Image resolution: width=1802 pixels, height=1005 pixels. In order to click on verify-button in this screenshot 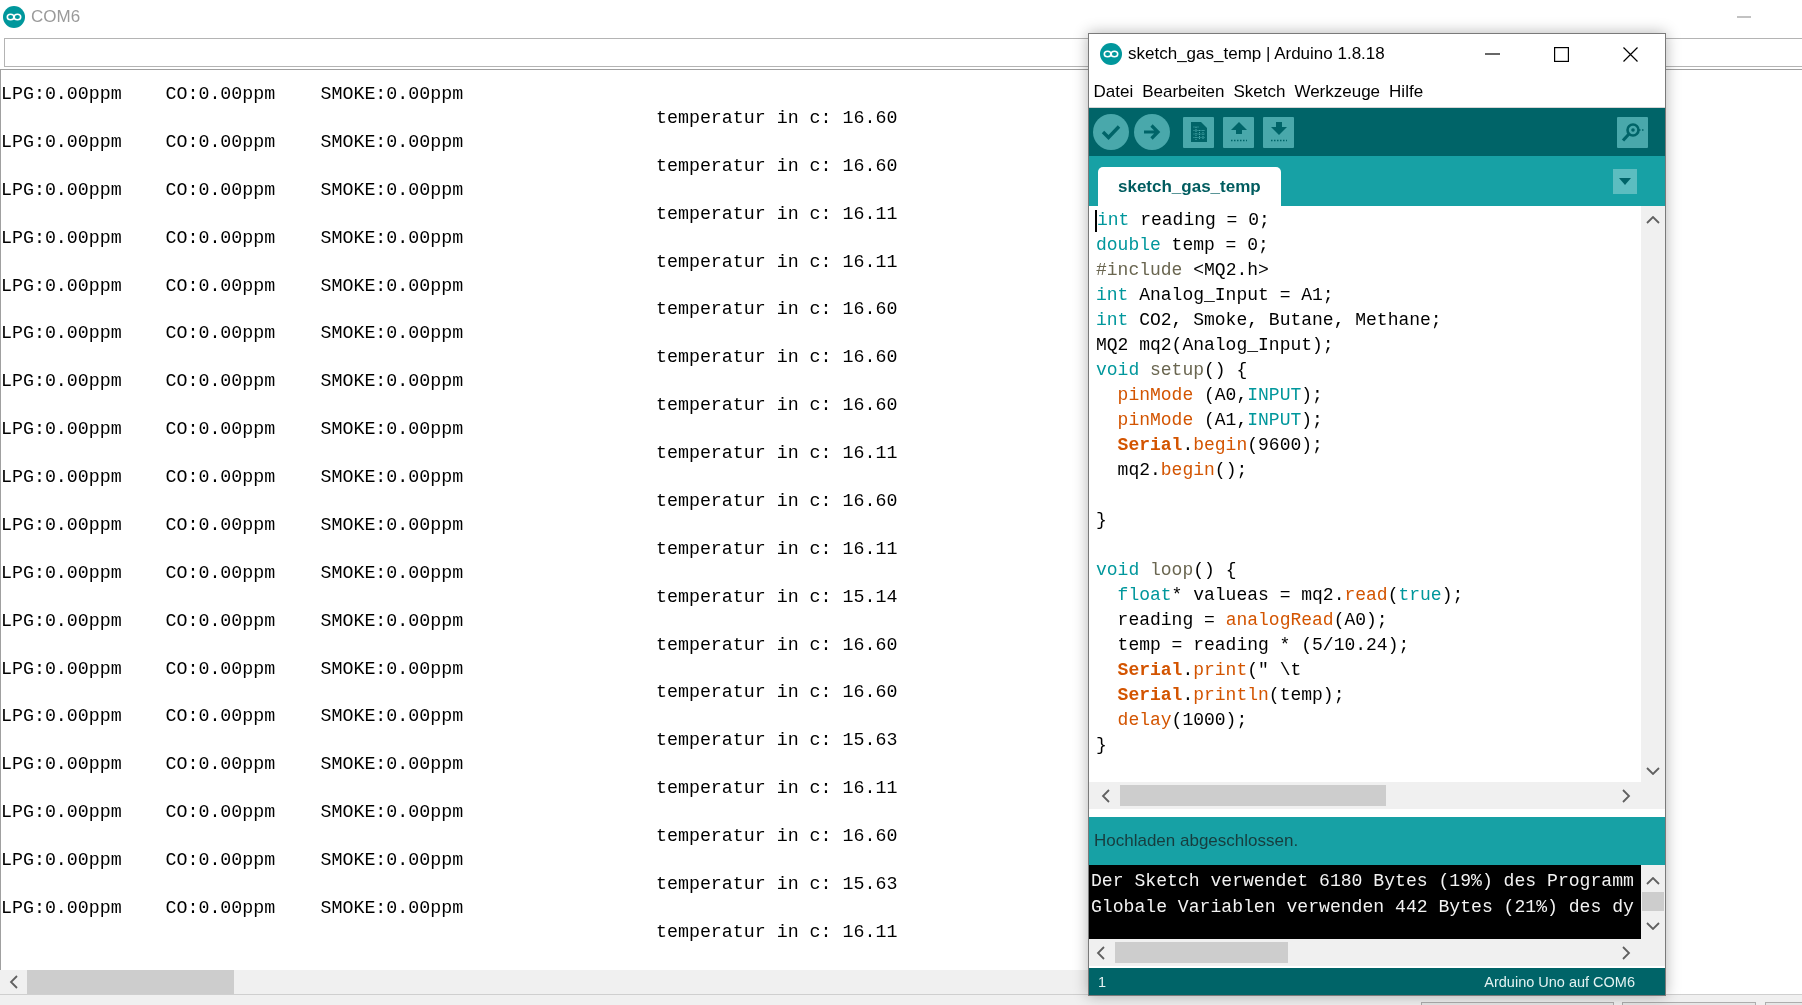, I will do `click(1111, 132)`.